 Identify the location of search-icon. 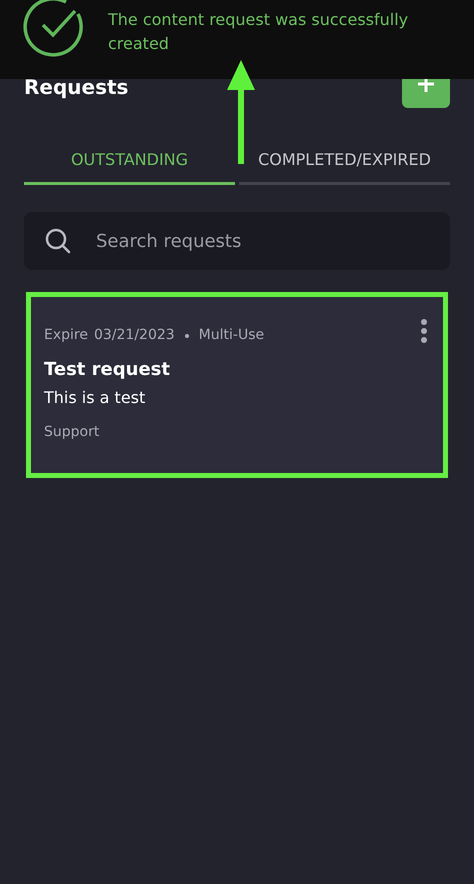
(58, 241).